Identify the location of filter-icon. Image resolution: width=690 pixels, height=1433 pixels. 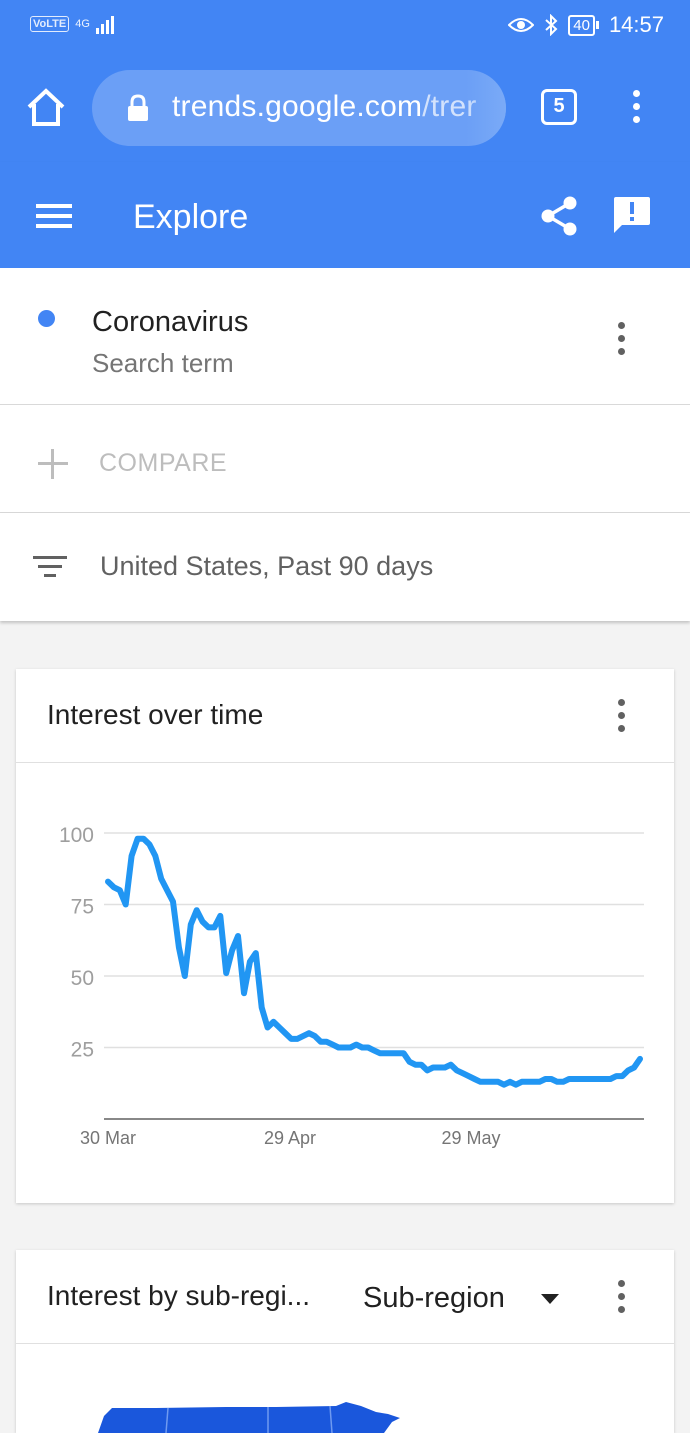
(50, 568).